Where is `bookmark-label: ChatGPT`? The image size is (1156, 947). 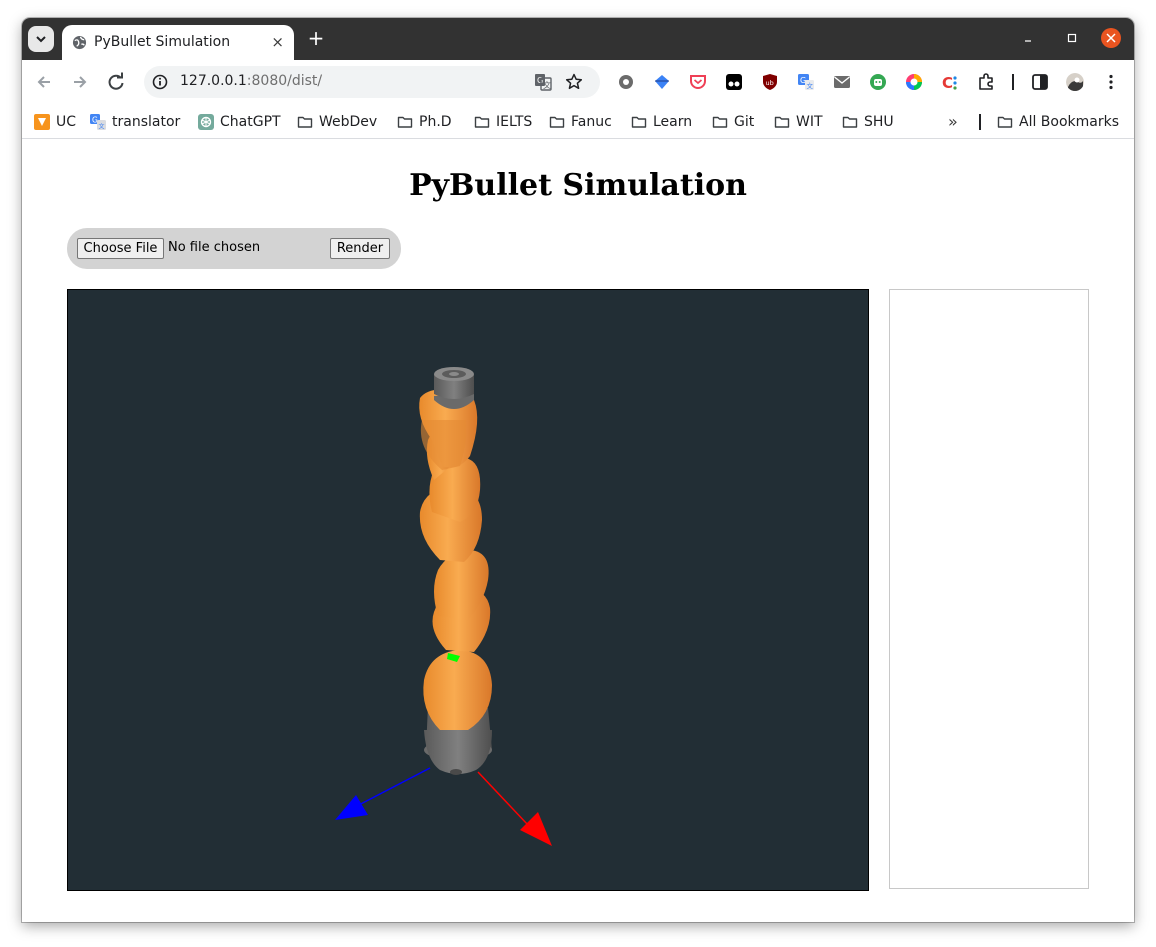
bookmark-label: ChatGPT is located at coordinates (250, 122).